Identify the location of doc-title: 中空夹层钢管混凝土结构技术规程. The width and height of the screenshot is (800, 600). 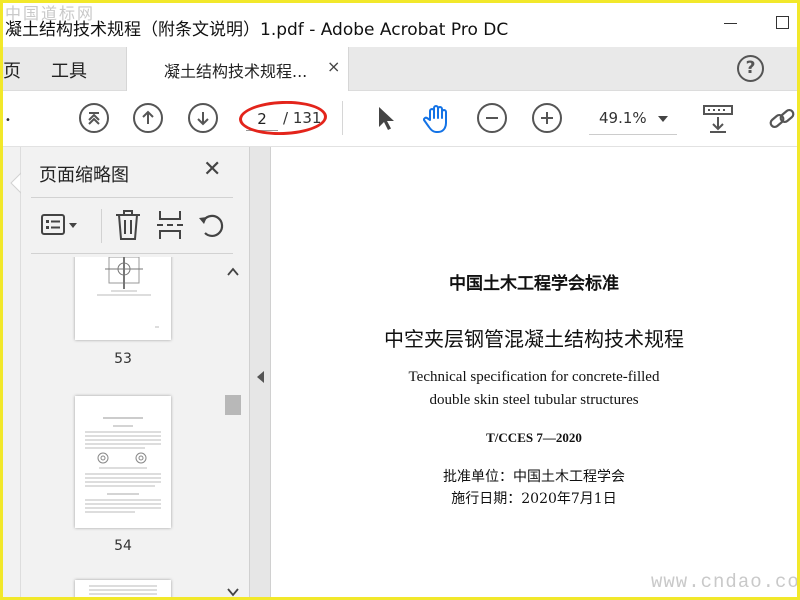
(534, 339).